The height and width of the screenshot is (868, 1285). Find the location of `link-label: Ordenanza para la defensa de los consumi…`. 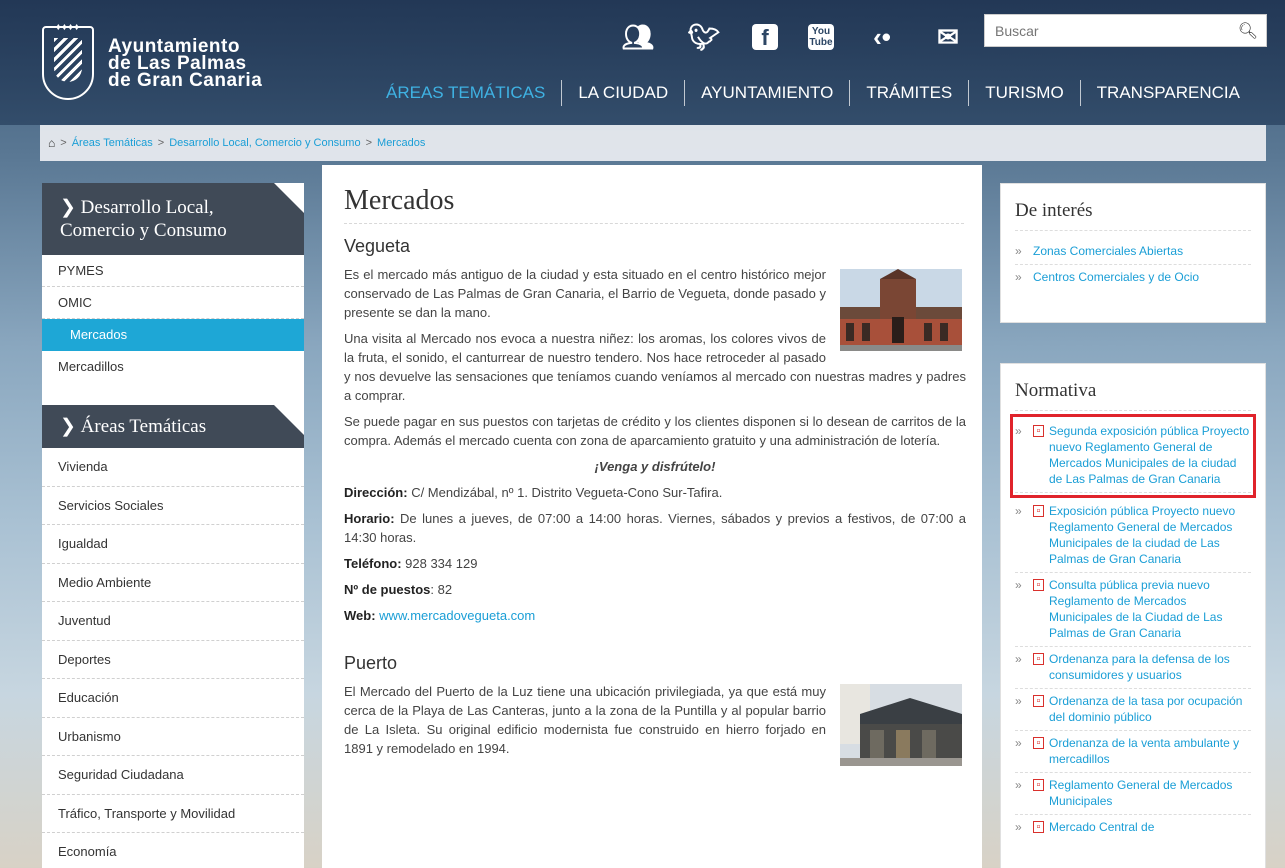

link-label: Ordenanza para la defensa de los consumi… is located at coordinates (1139, 667).